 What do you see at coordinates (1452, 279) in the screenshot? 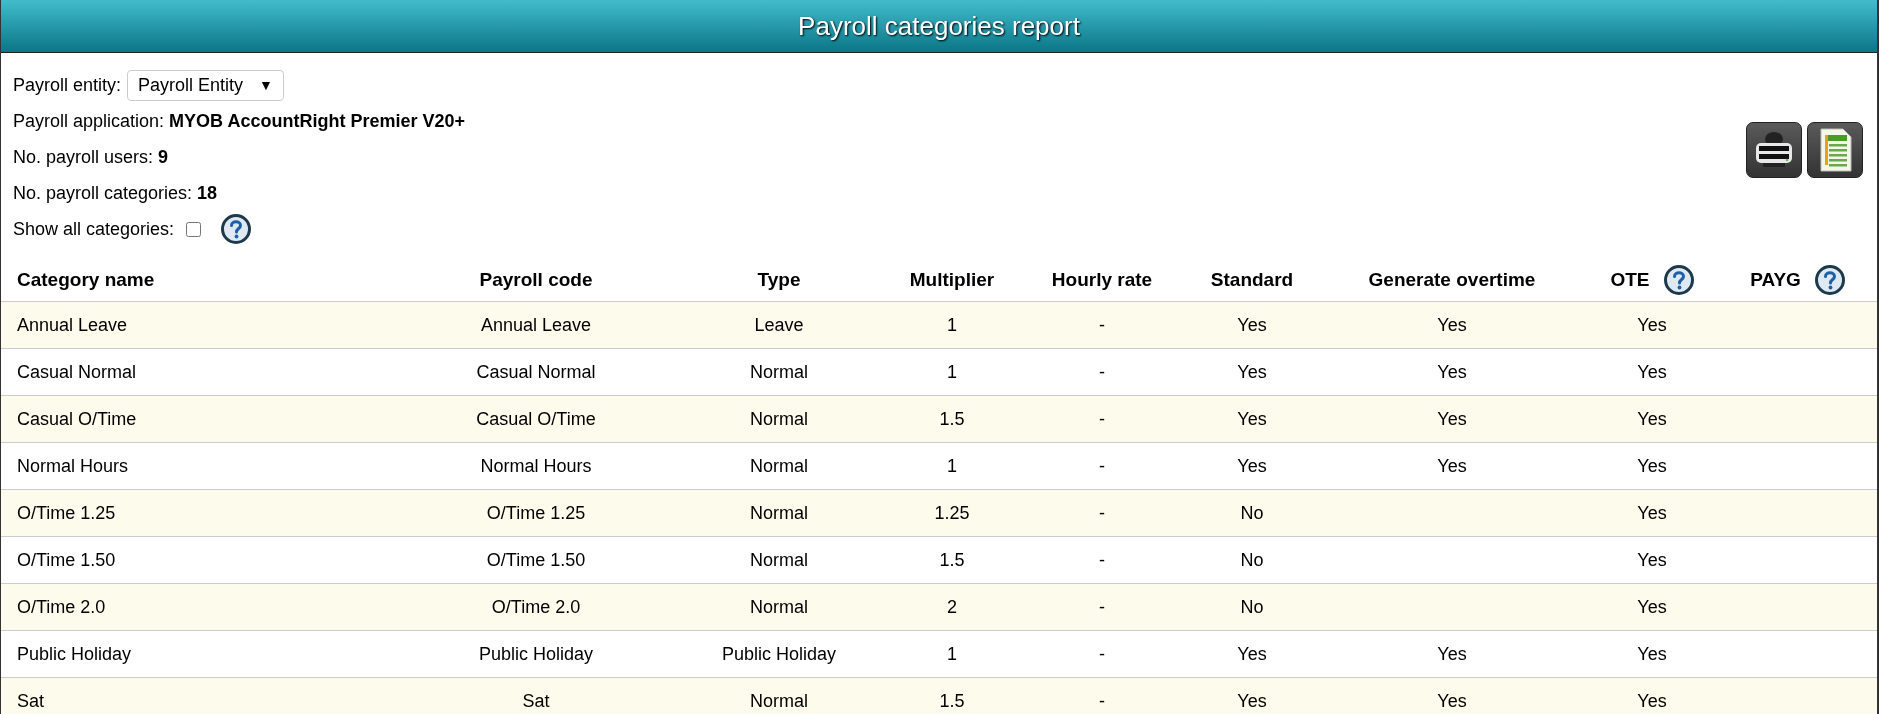
I see `column-header: Generate overtime` at bounding box center [1452, 279].